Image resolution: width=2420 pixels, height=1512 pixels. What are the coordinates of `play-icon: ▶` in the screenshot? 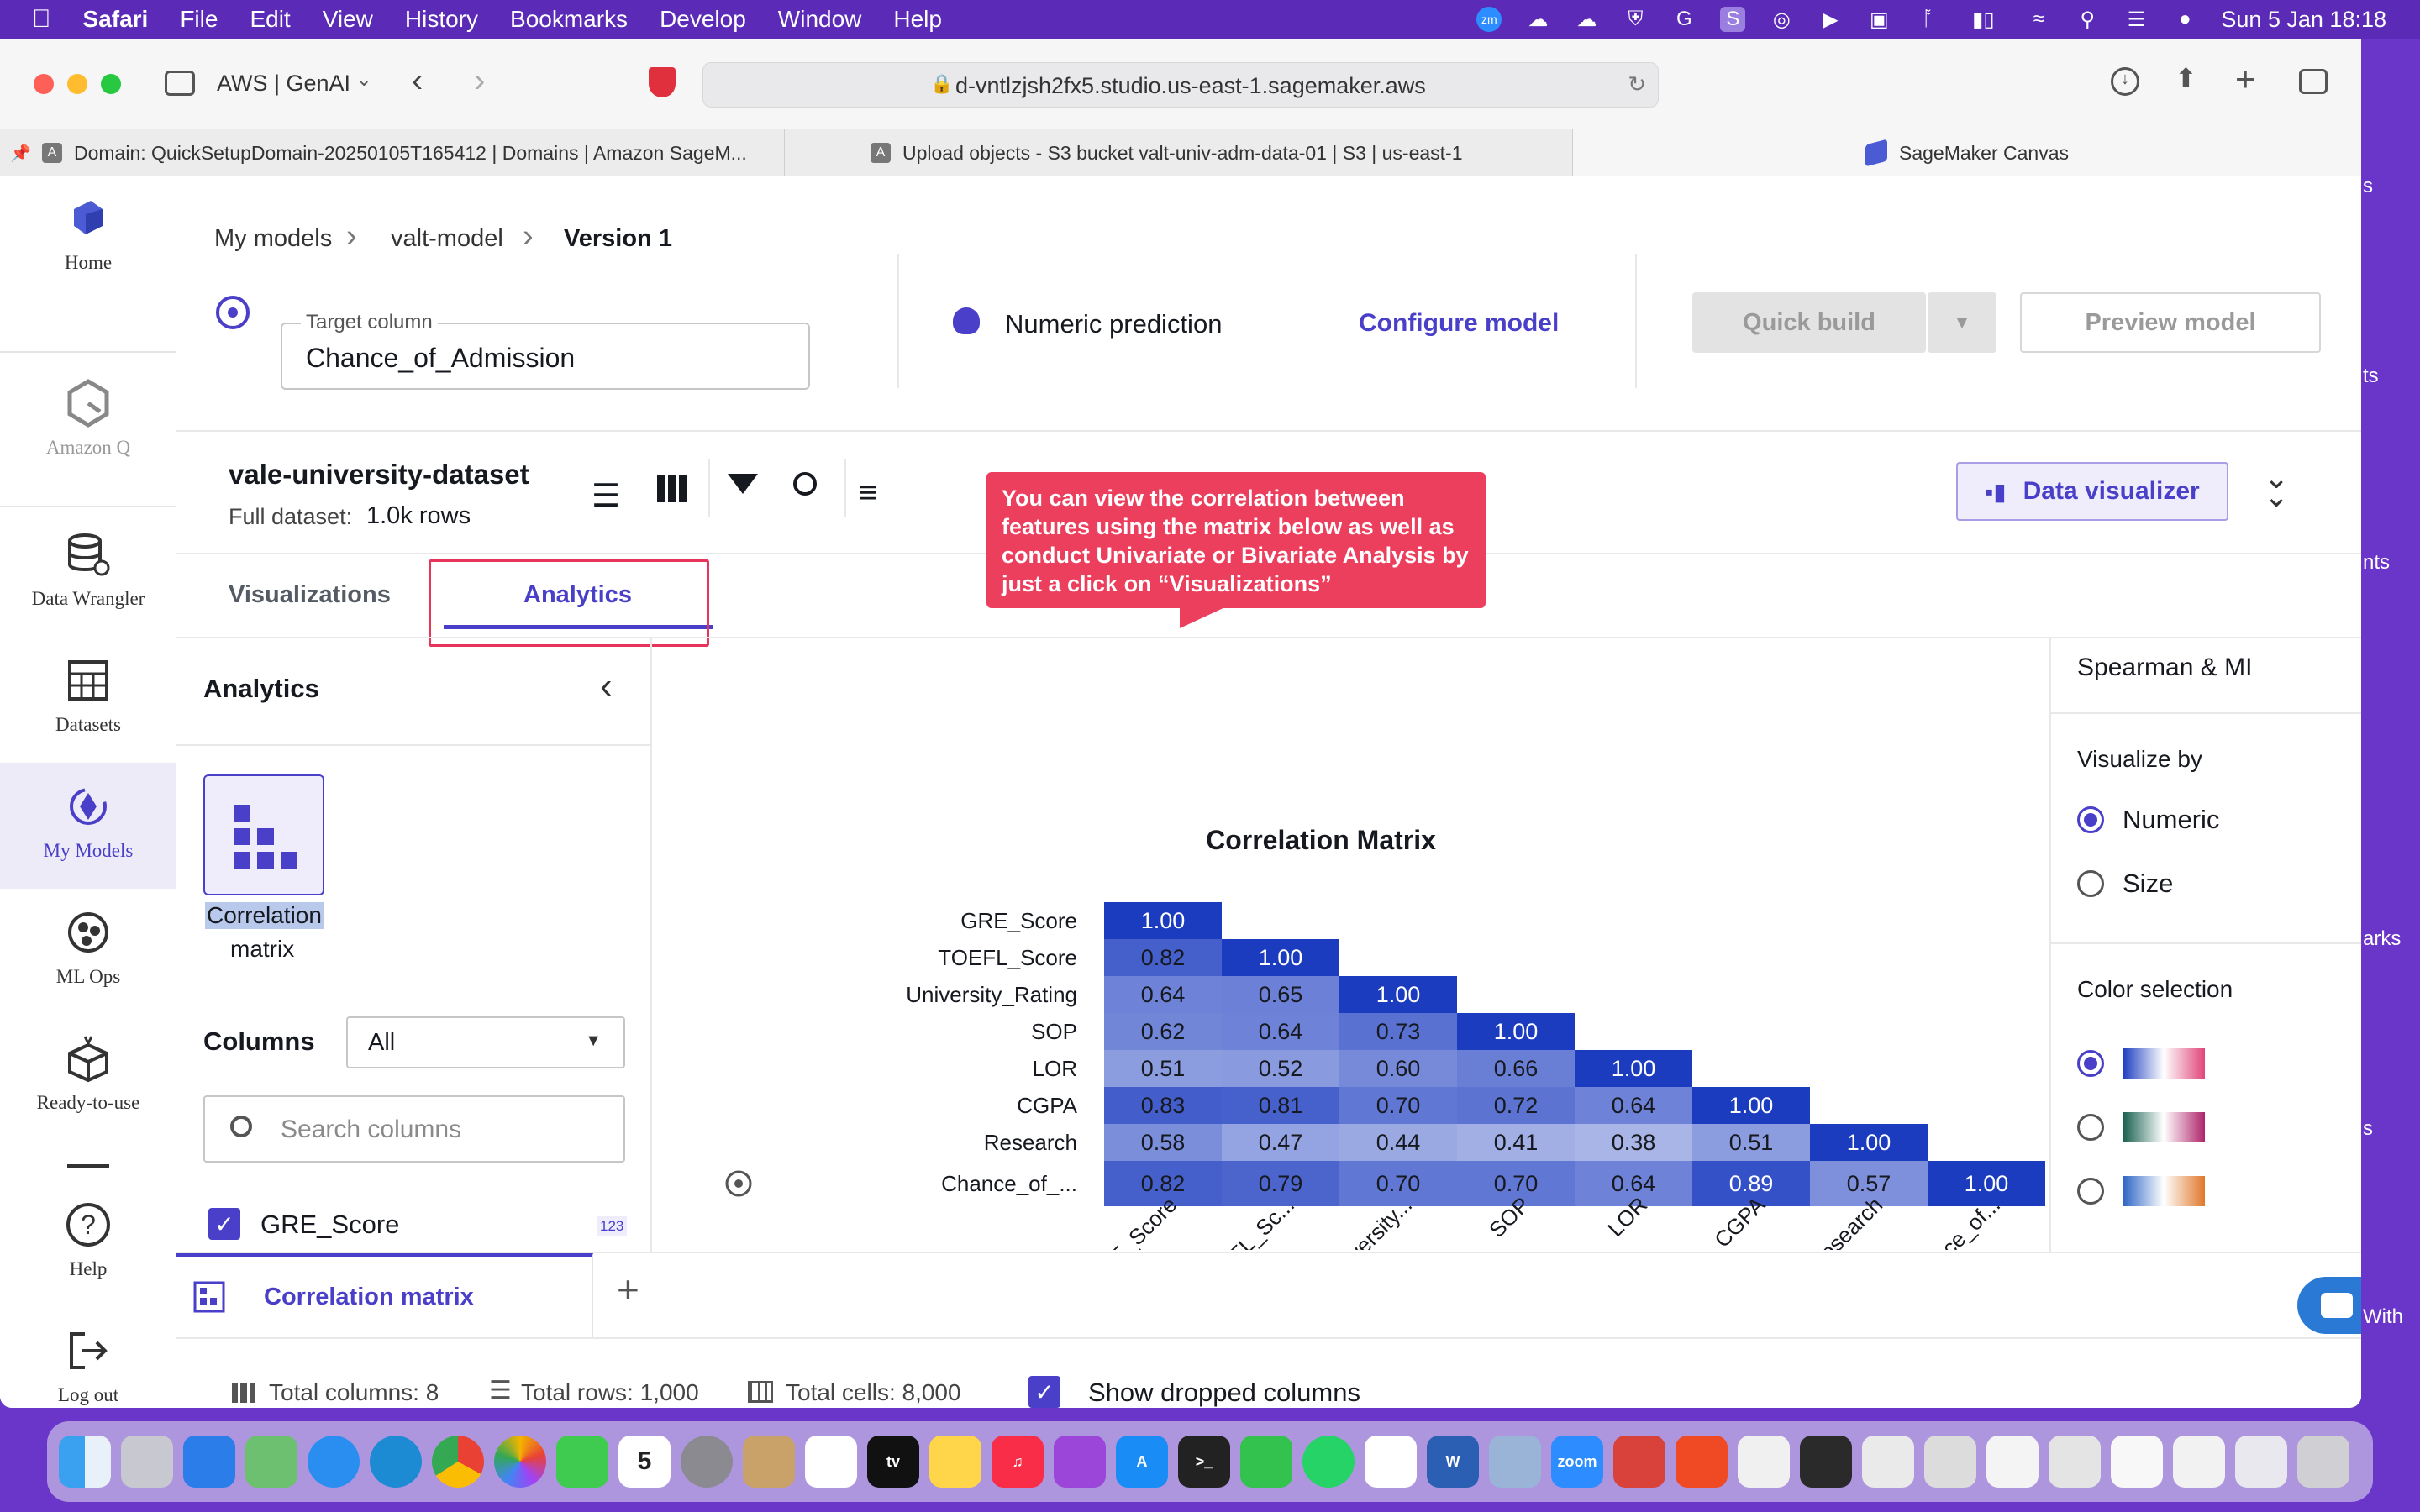 It's located at (1830, 19).